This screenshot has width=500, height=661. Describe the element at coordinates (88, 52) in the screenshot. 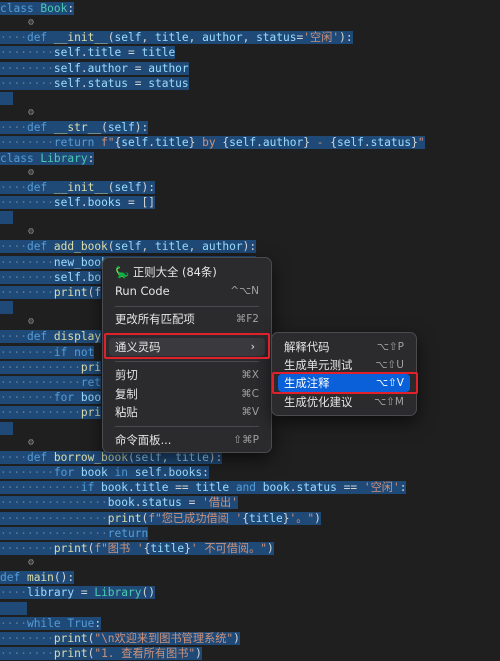

I see `code-line: ········self.title = title` at that location.